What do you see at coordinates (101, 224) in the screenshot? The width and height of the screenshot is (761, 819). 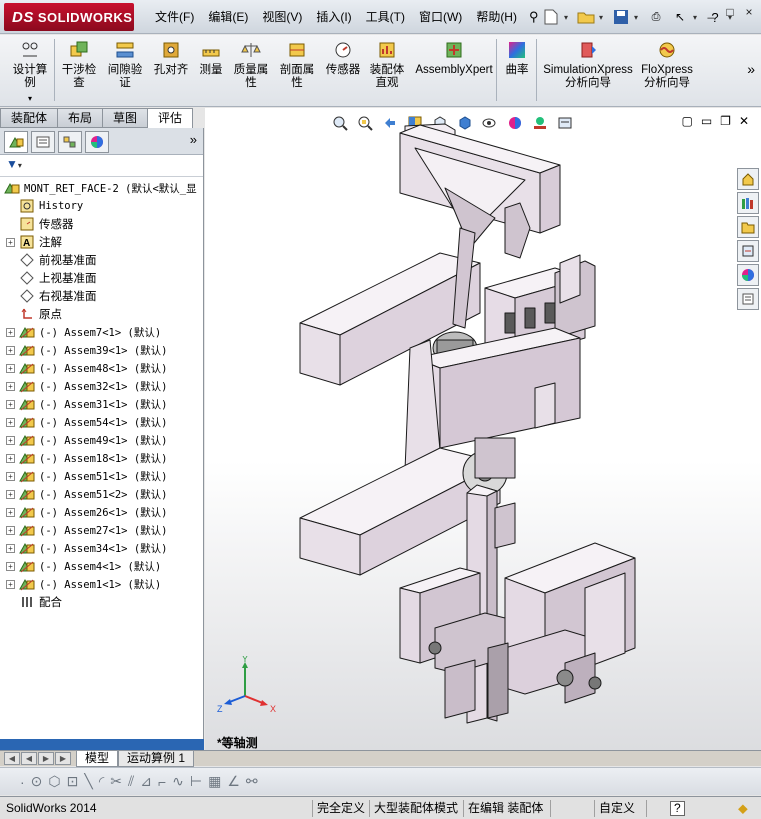 I see `tree-item-sensors: 传感器` at bounding box center [101, 224].